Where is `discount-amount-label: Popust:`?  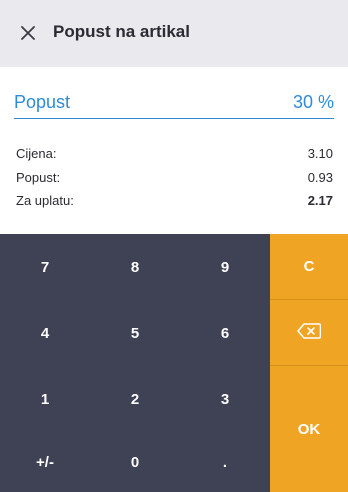
discount-amount-label: Popust: is located at coordinates (38, 177).